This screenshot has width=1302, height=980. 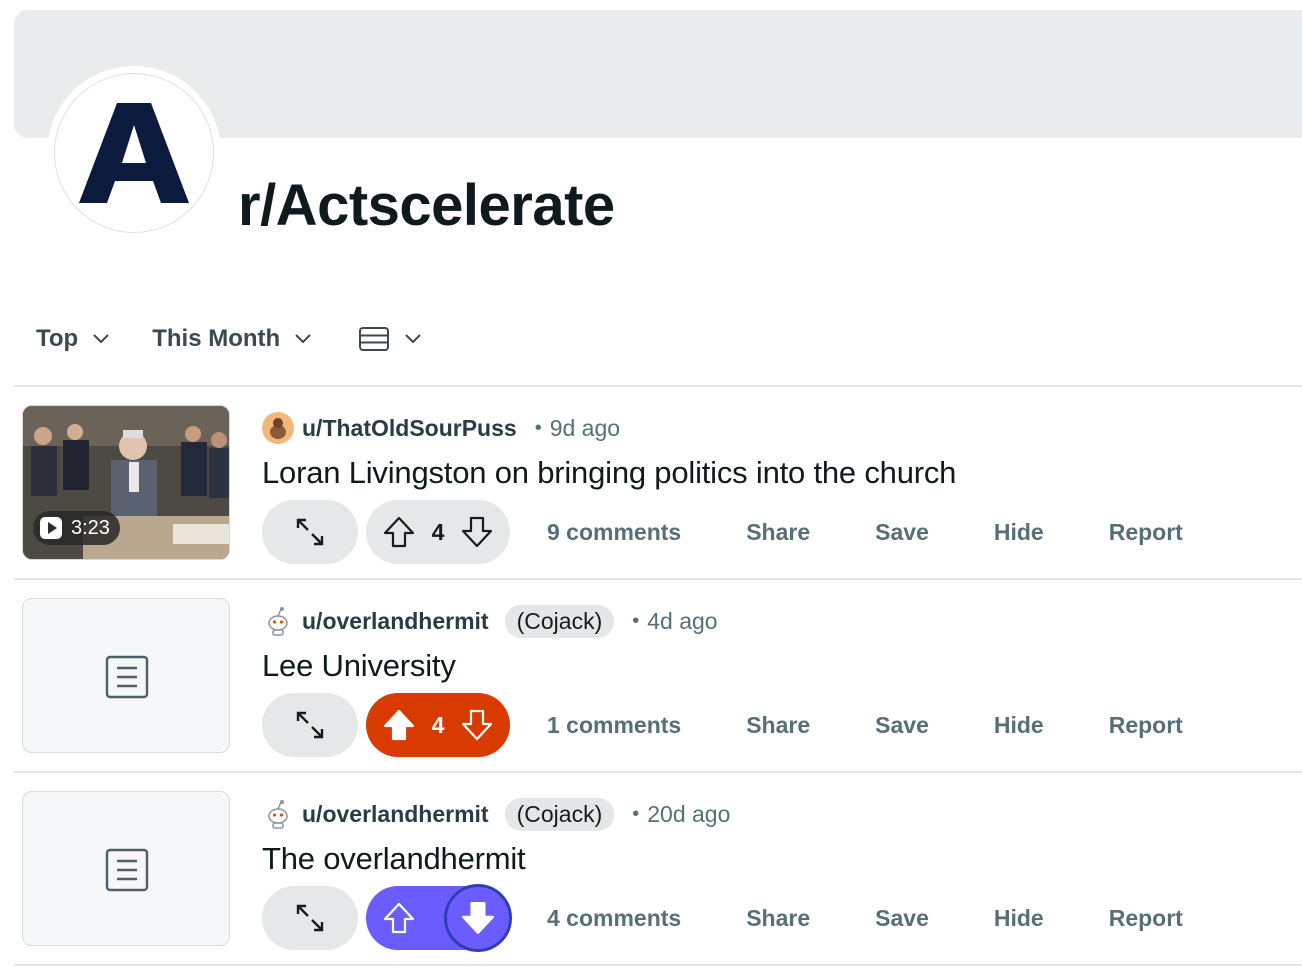 I want to click on post-author: u/ThatOldSourPuss, so click(x=409, y=428).